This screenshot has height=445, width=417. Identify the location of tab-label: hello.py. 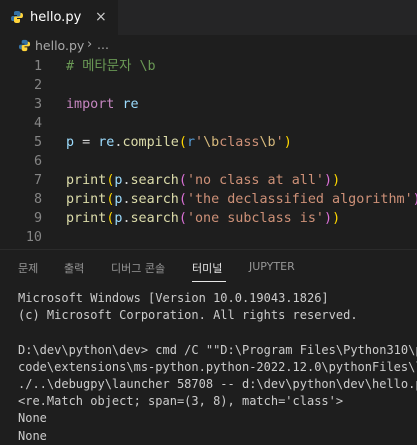
(56, 17).